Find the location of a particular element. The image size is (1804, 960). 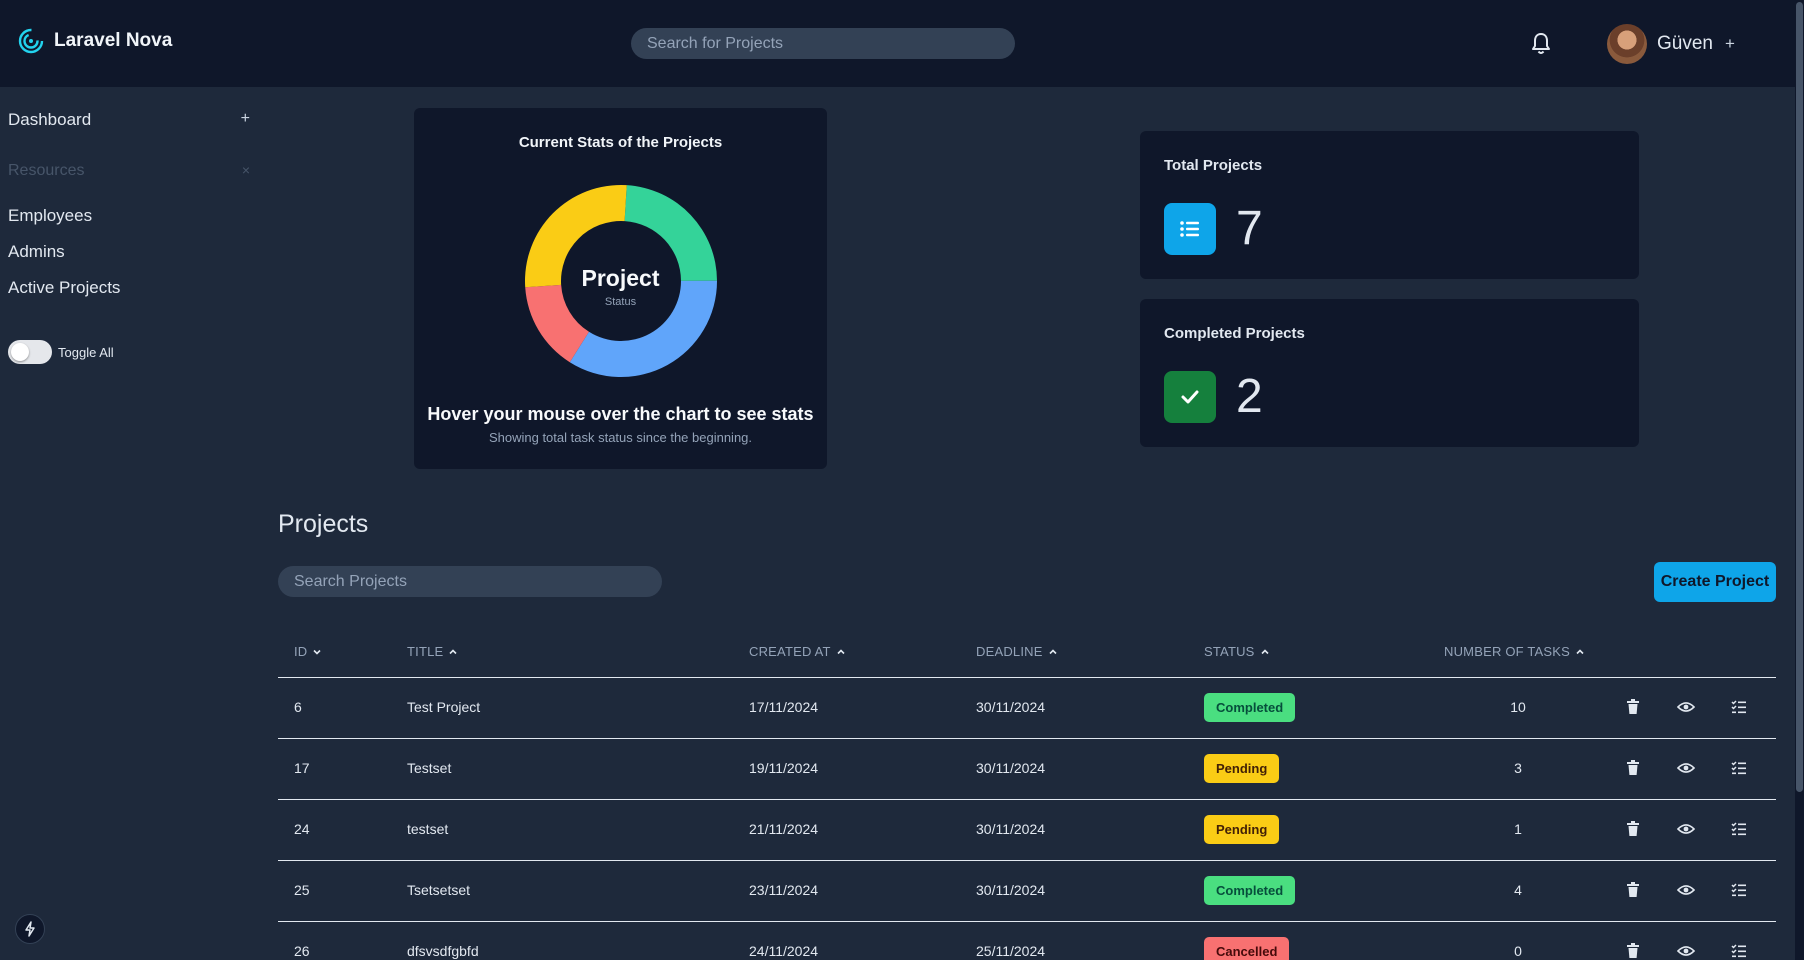

sidebar-item-employees: Employees is located at coordinates (50, 216).